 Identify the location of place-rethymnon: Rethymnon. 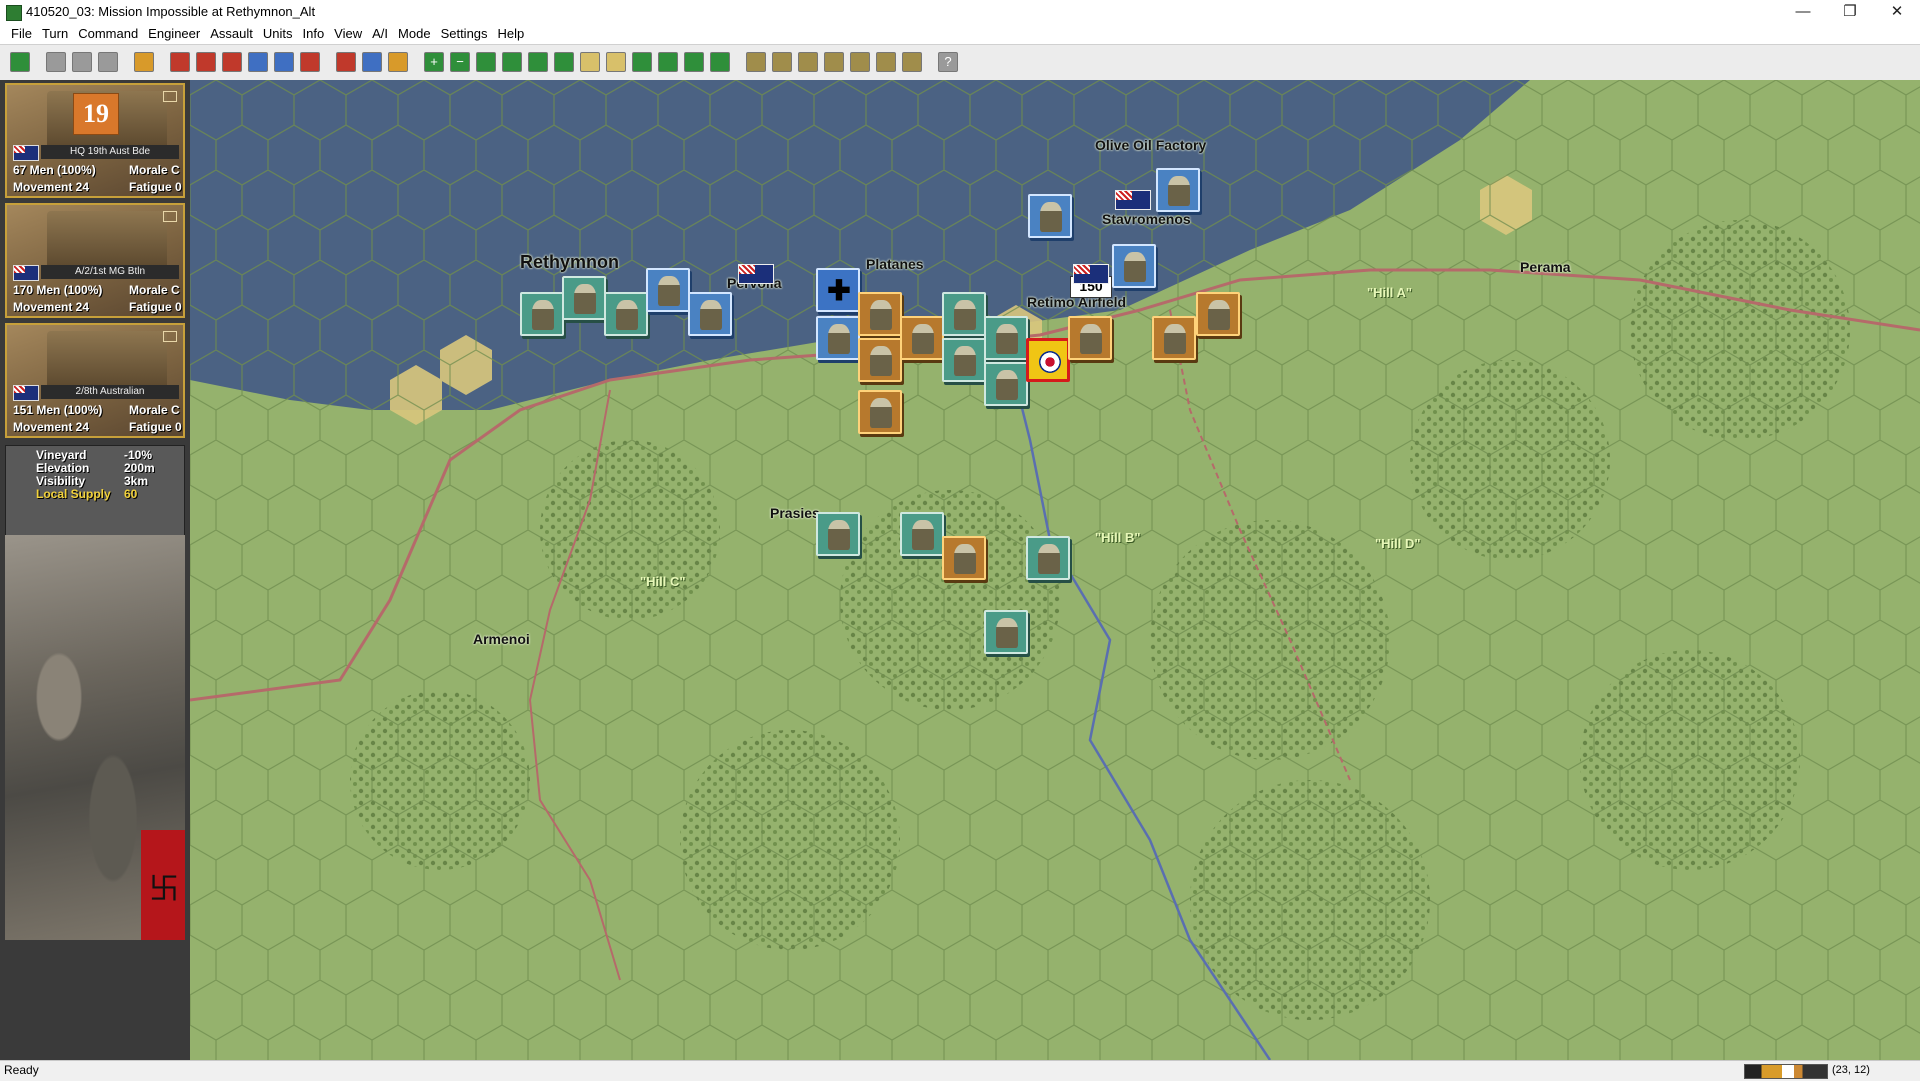
(569, 262).